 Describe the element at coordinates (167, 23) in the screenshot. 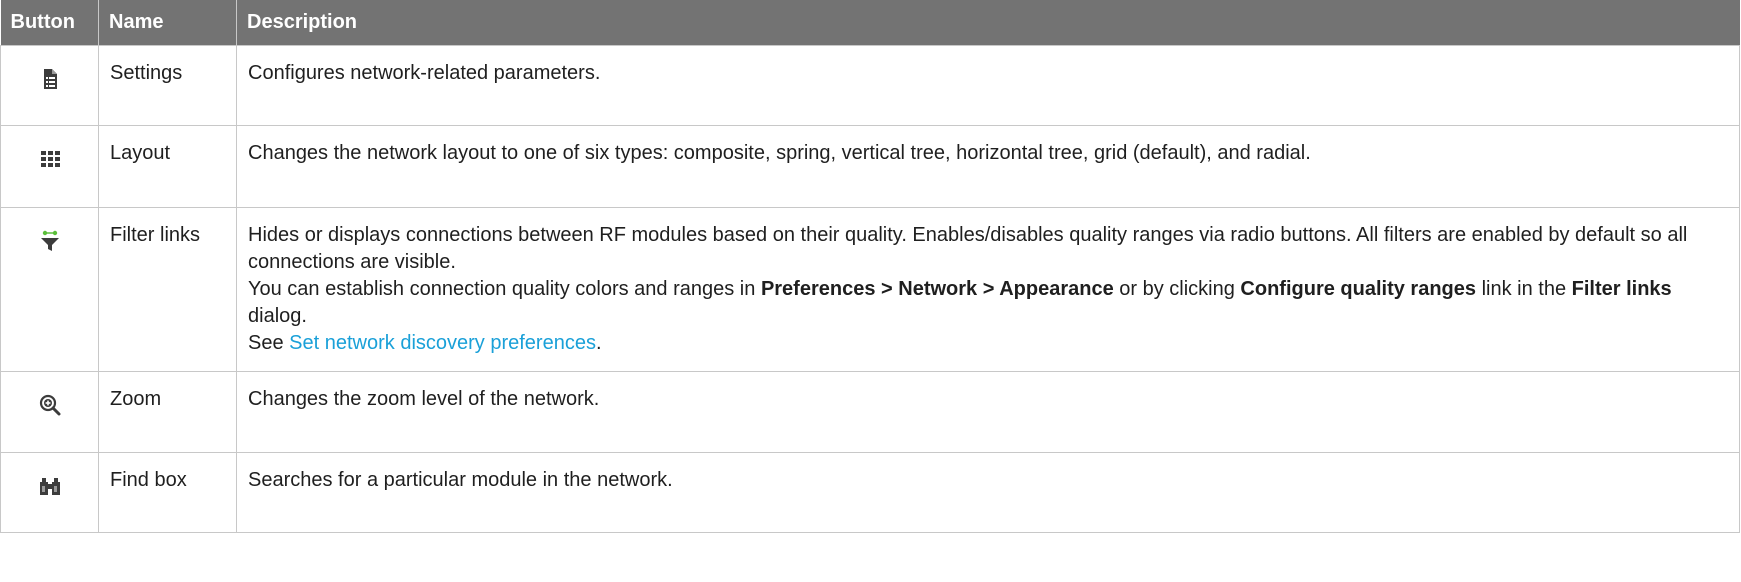

I see `header-name: Name` at that location.